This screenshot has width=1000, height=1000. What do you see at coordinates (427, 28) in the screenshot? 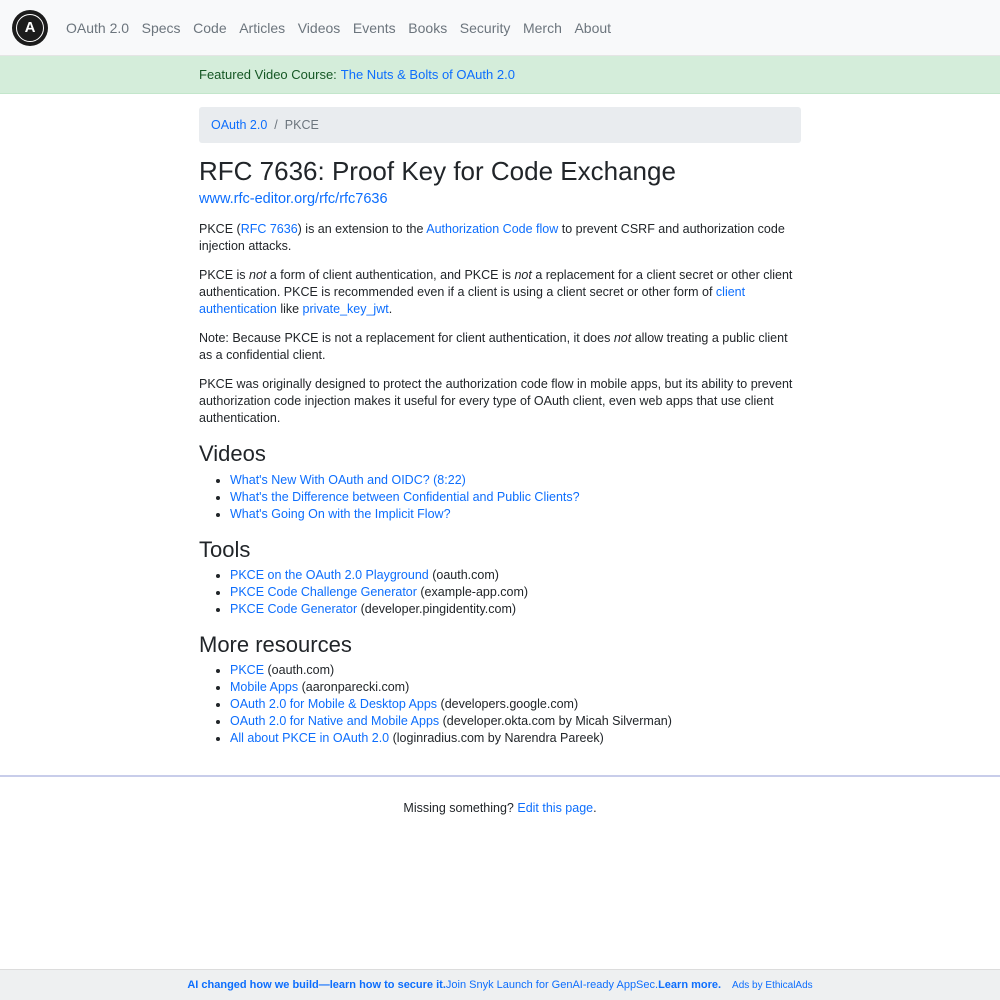
I see `nav-item-books: Books` at bounding box center [427, 28].